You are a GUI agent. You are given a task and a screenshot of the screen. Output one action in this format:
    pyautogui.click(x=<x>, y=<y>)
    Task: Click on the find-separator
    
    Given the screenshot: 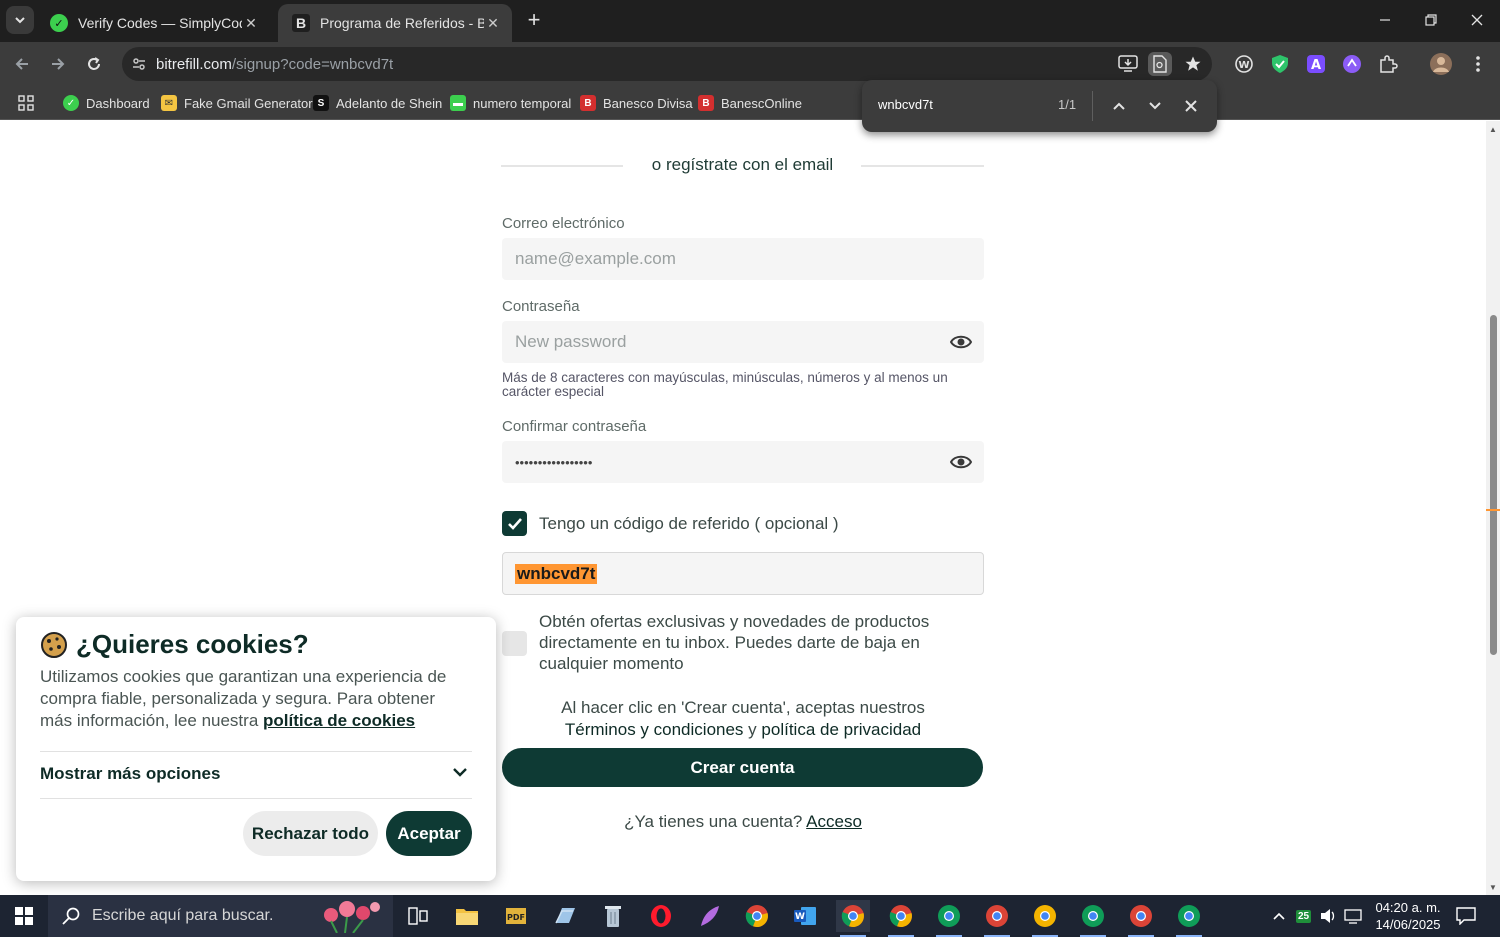 What is the action you would take?
    pyautogui.click(x=1092, y=106)
    